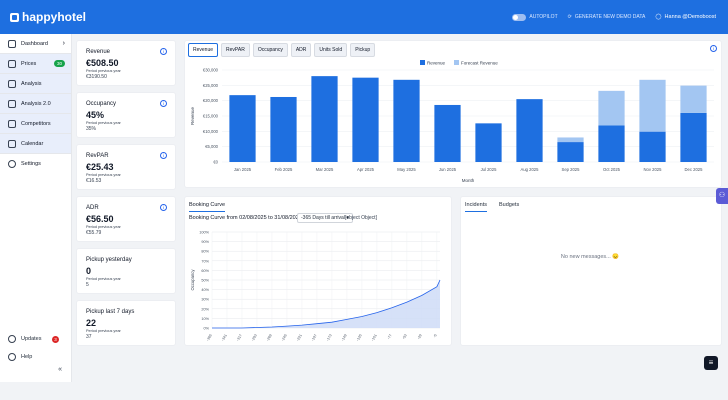 This screenshot has width=728, height=400. I want to click on sidebar-item-label: Analysis 2.0, so click(36, 103).